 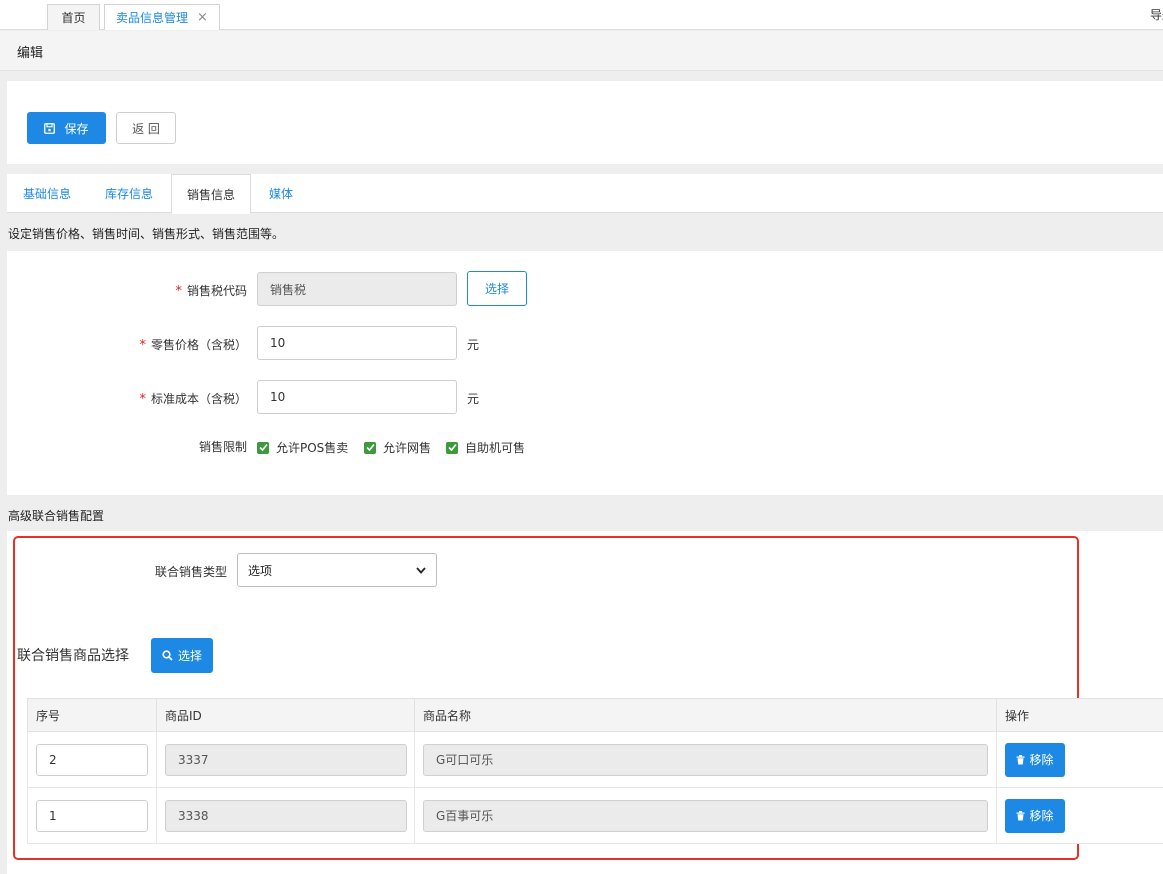 I want to click on standard-cost-label-text: 标准成本（含税）, so click(x=198, y=399).